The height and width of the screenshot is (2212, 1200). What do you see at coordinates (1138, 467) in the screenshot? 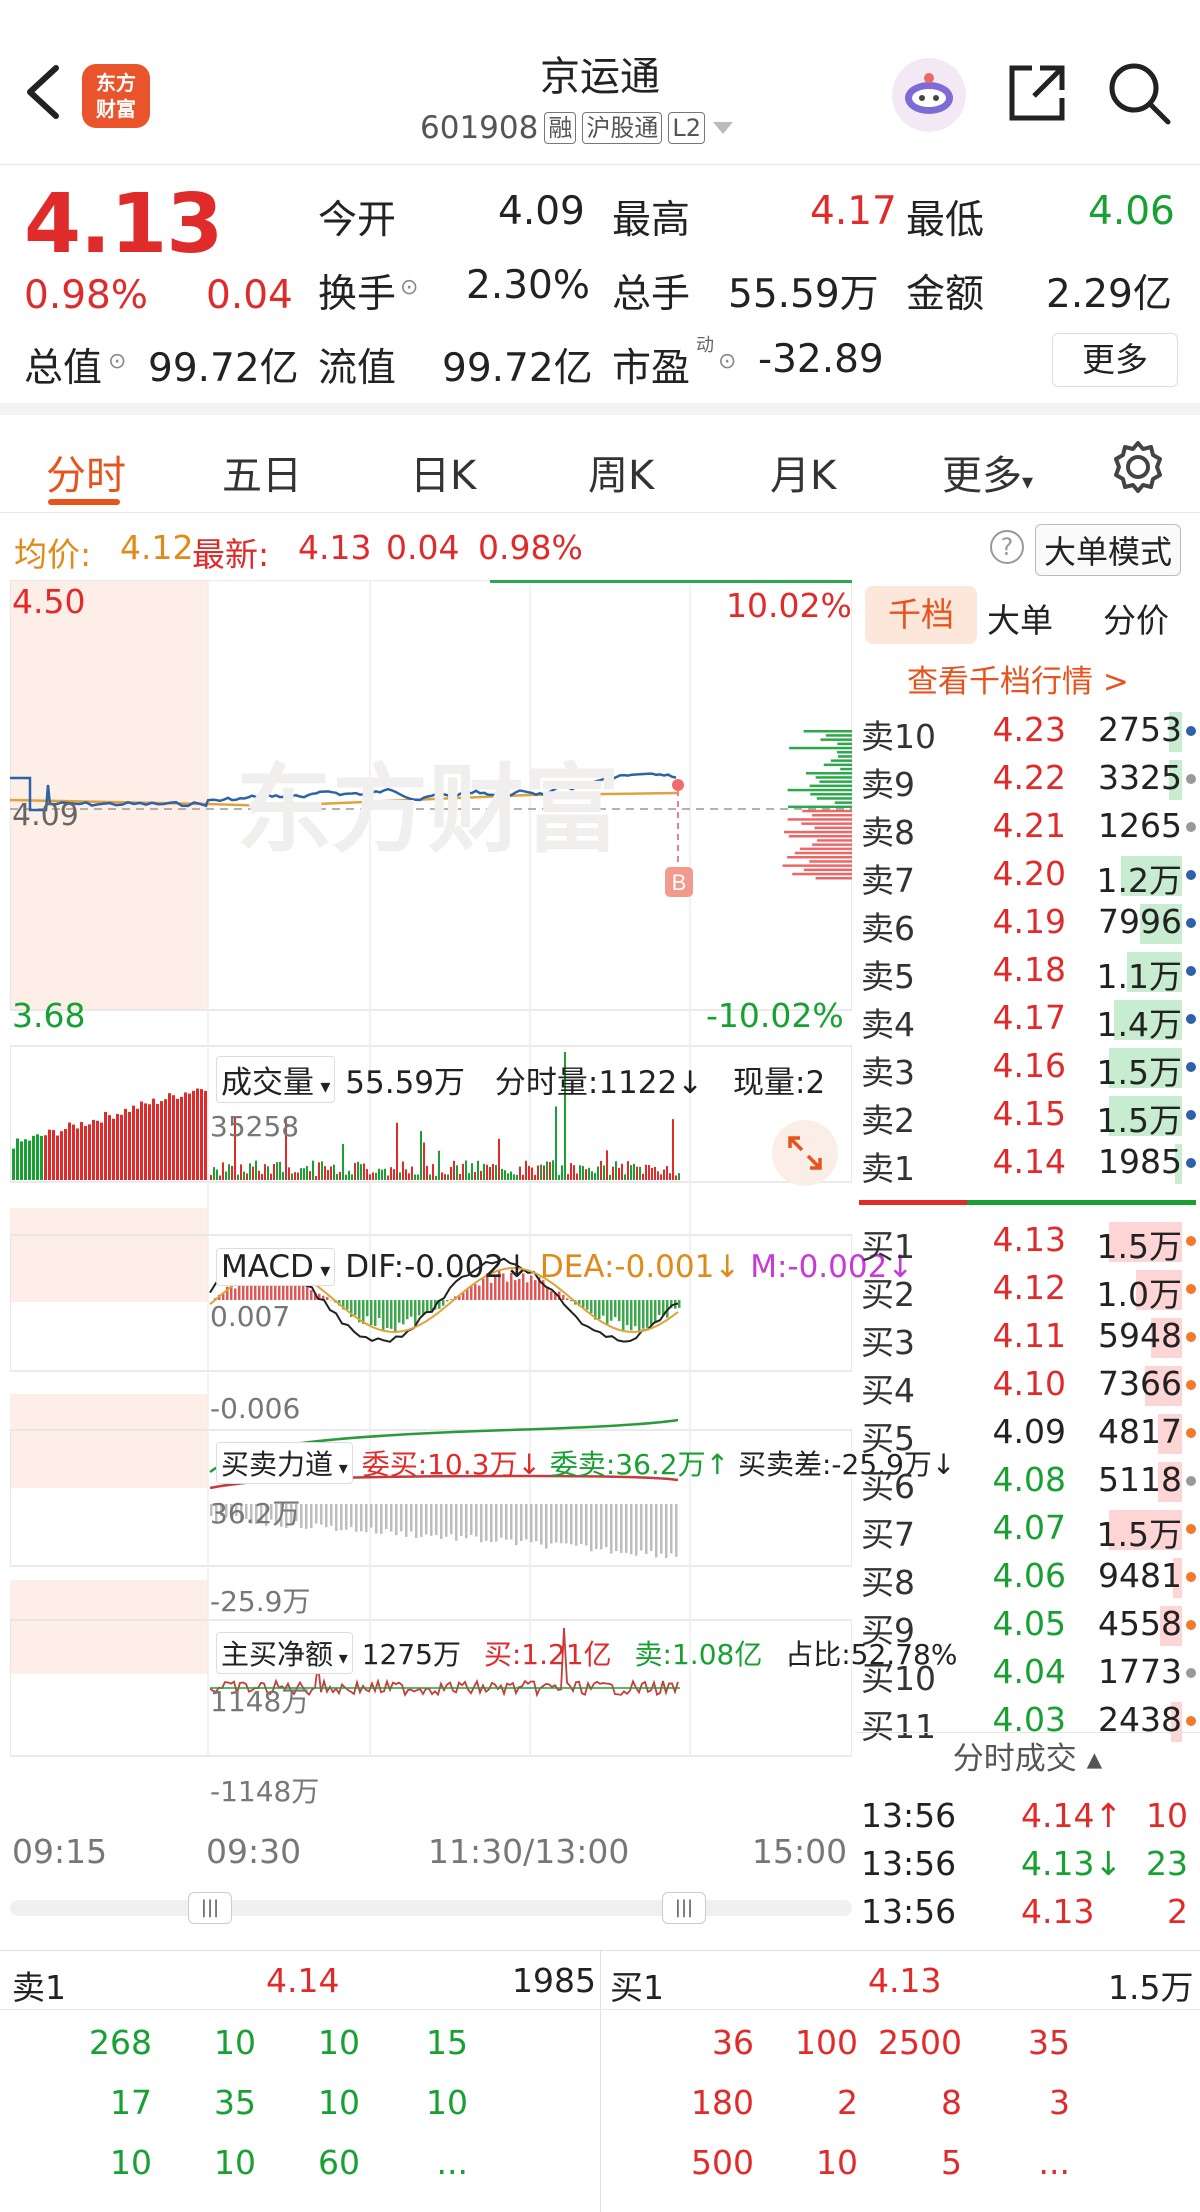
I see `settings-gear-icon` at bounding box center [1138, 467].